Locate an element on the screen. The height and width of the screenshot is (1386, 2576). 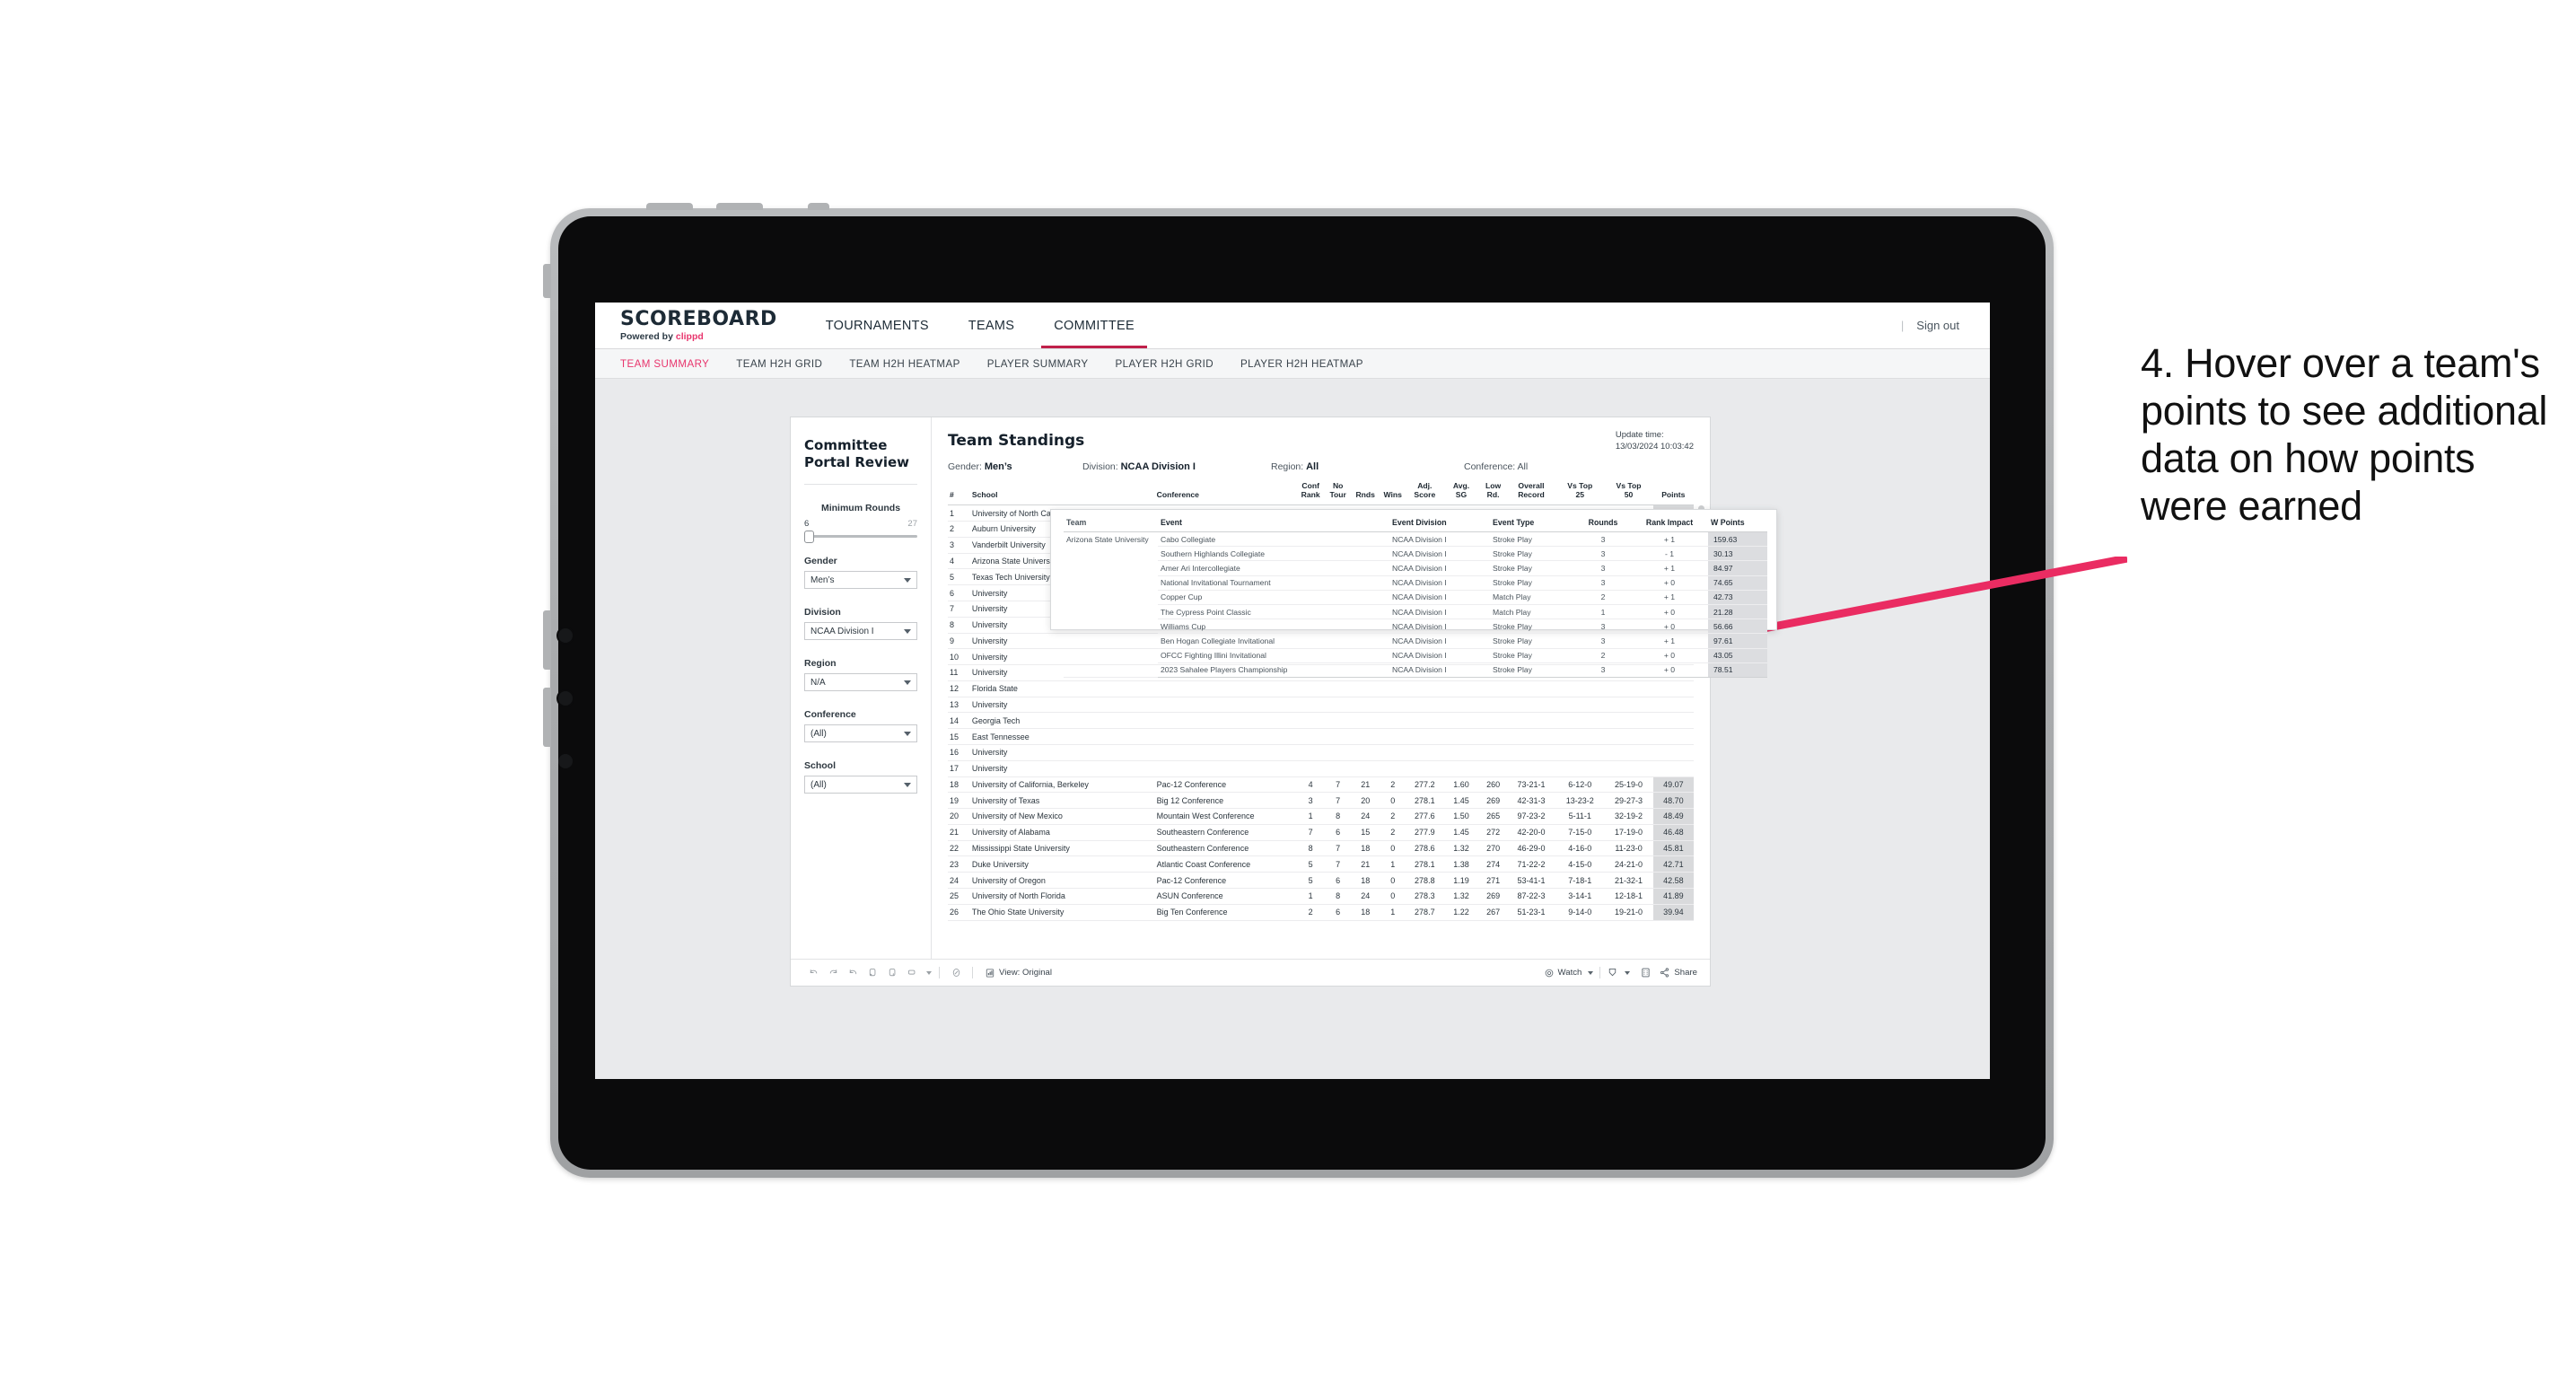
table-row: 16 University is located at coordinates (1321, 753).